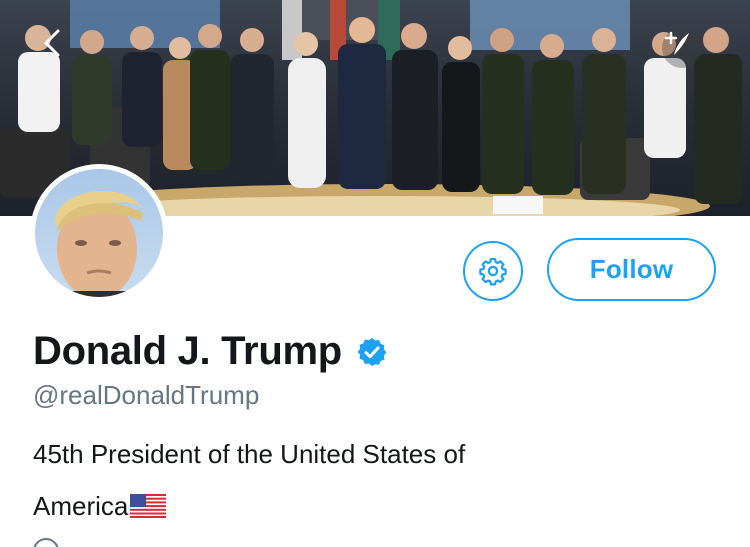 The width and height of the screenshot is (750, 547). What do you see at coordinates (372, 352) in the screenshot?
I see `verified-badge-icon` at bounding box center [372, 352].